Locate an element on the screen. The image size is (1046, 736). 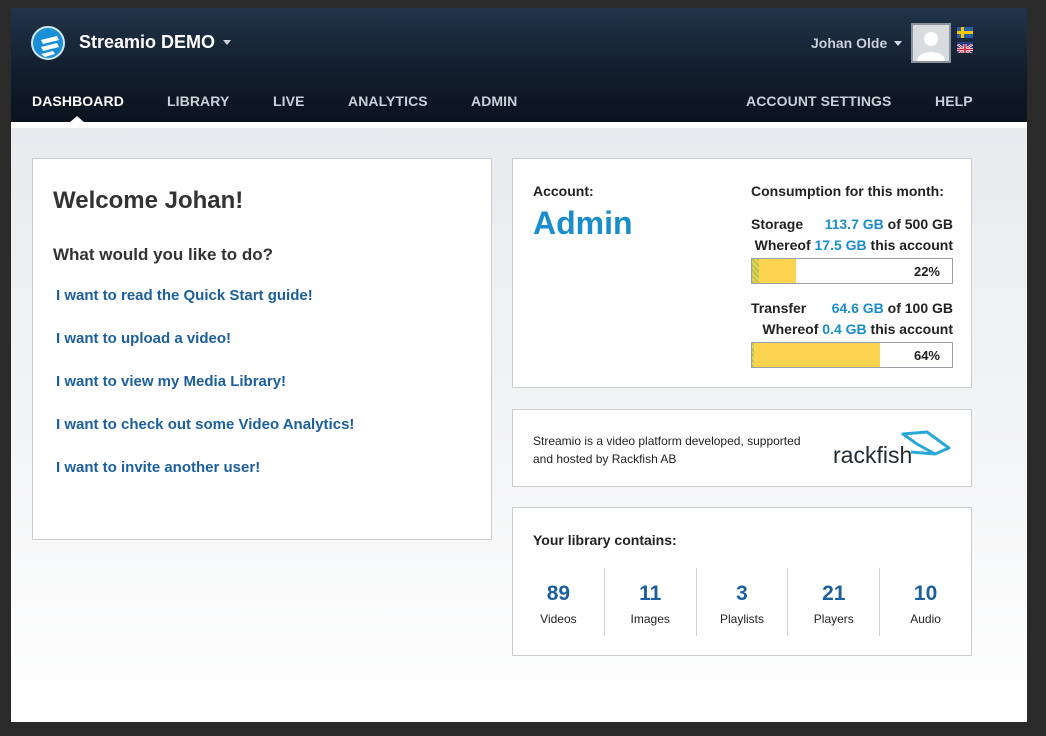
nav-help: HELP is located at coordinates (954, 101).